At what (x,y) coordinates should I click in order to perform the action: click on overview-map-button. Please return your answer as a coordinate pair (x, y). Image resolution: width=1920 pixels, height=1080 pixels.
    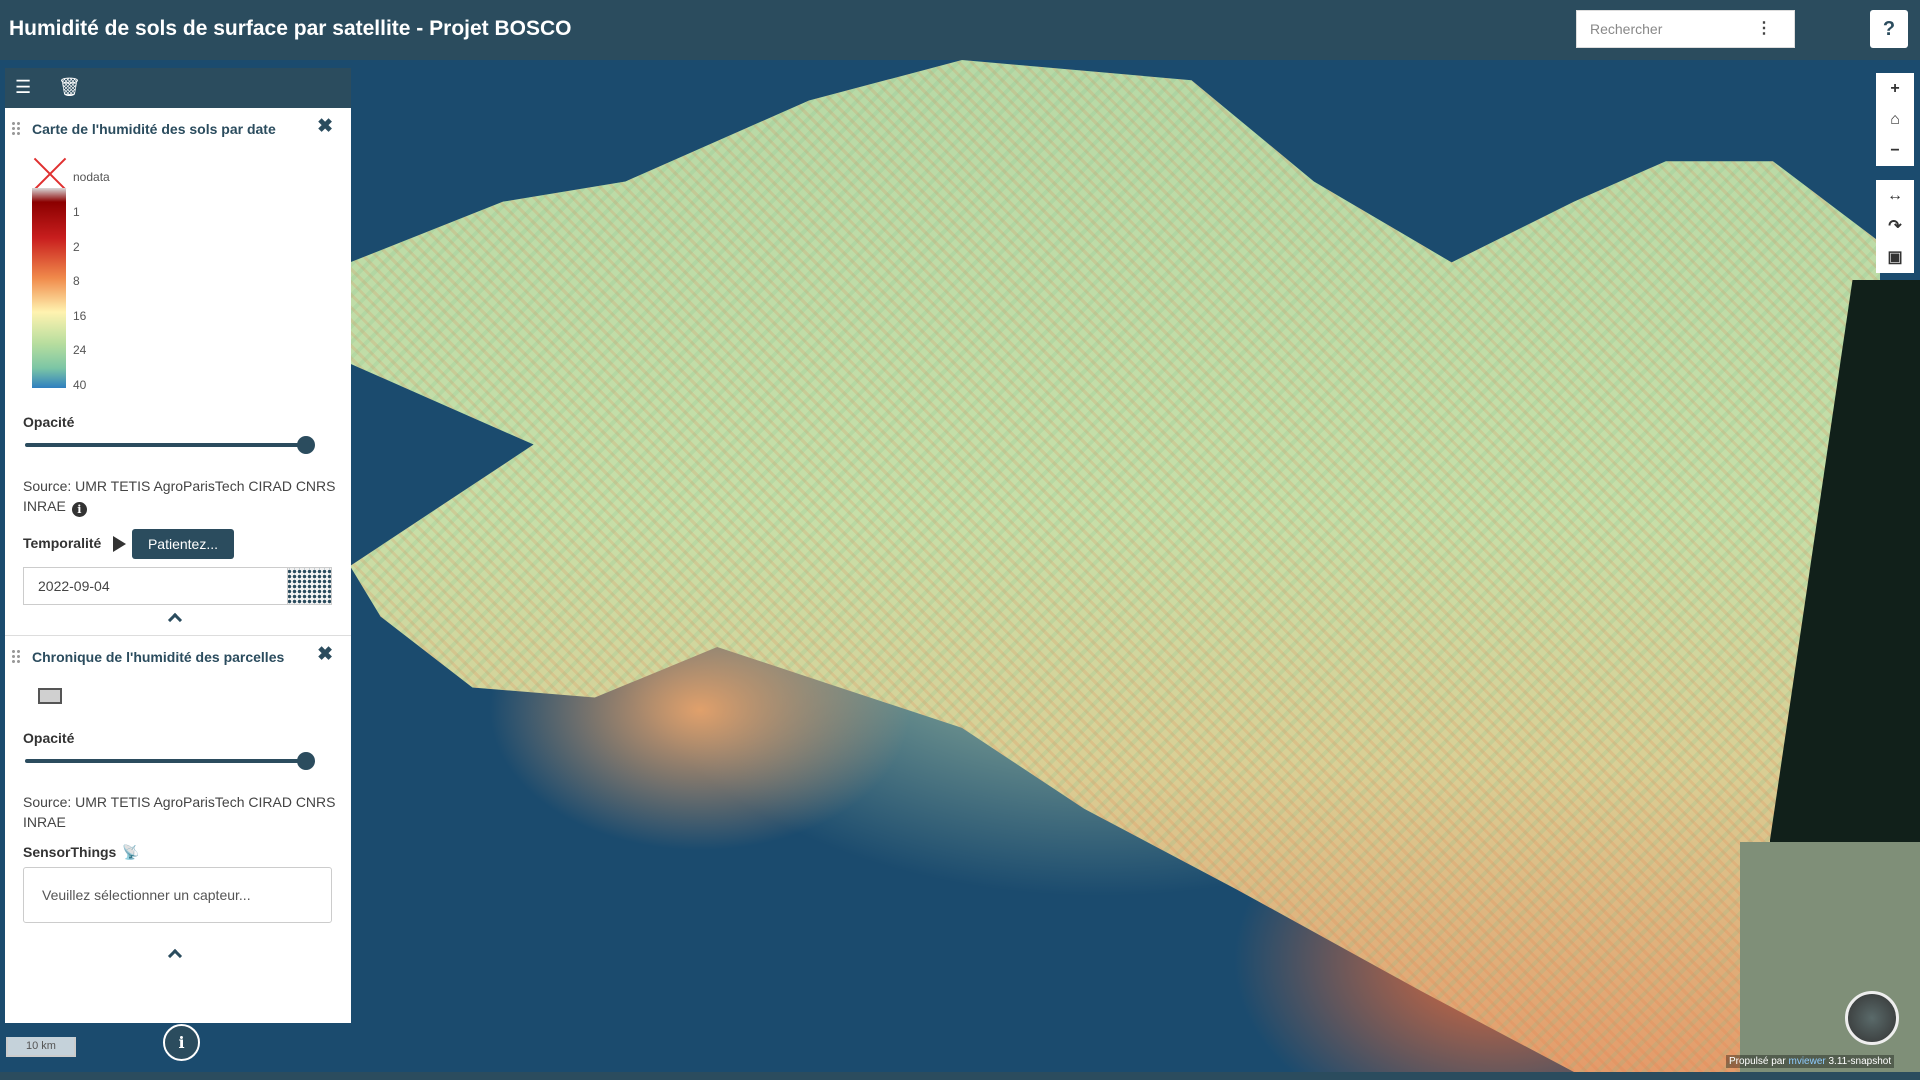
    Looking at the image, I should click on (1872, 1018).